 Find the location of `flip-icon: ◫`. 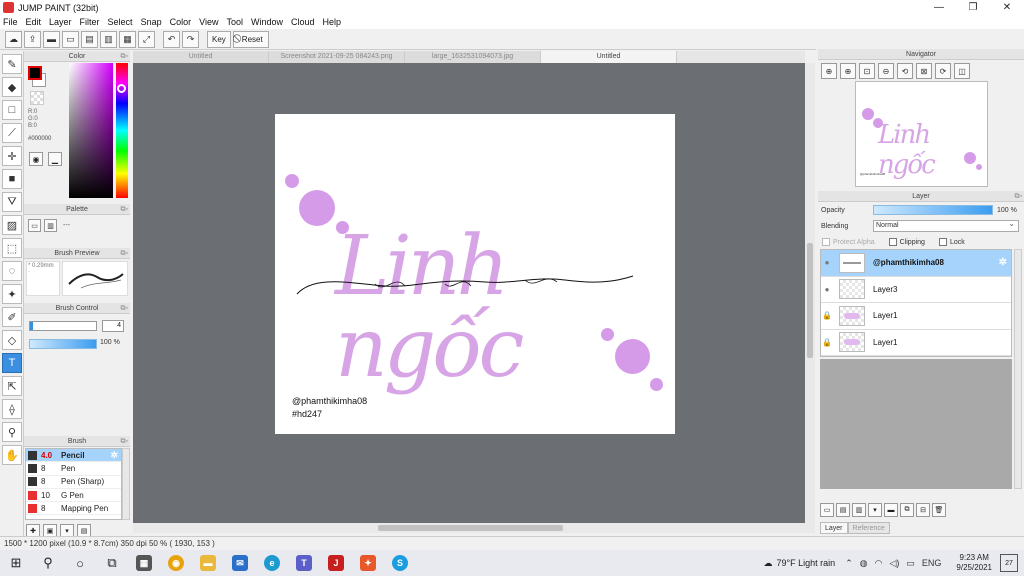

flip-icon: ◫ is located at coordinates (962, 71).